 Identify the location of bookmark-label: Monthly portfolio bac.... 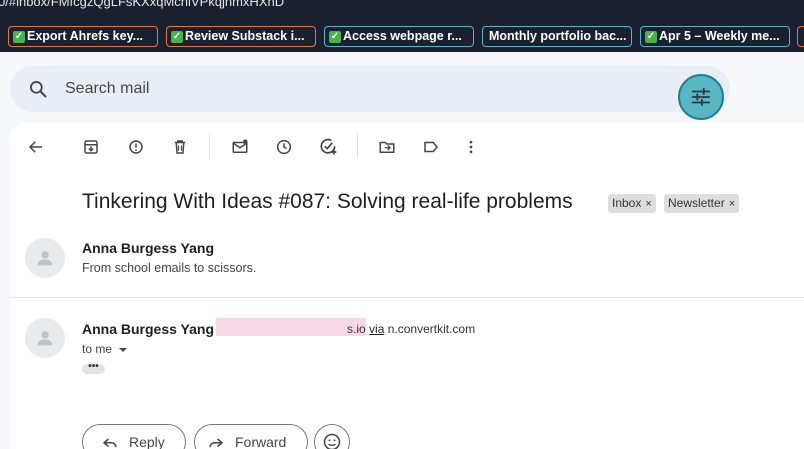
(558, 36).